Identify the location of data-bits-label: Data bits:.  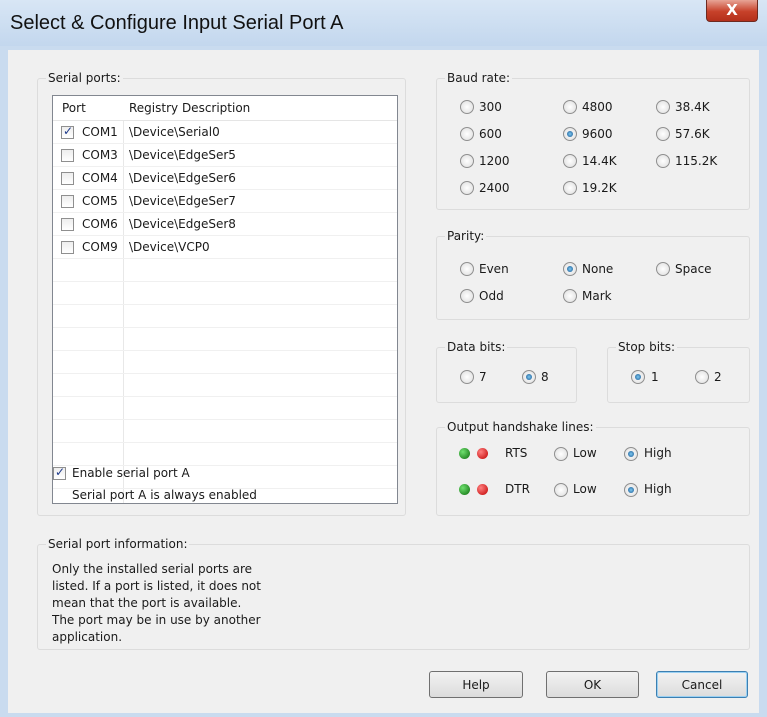
(476, 347).